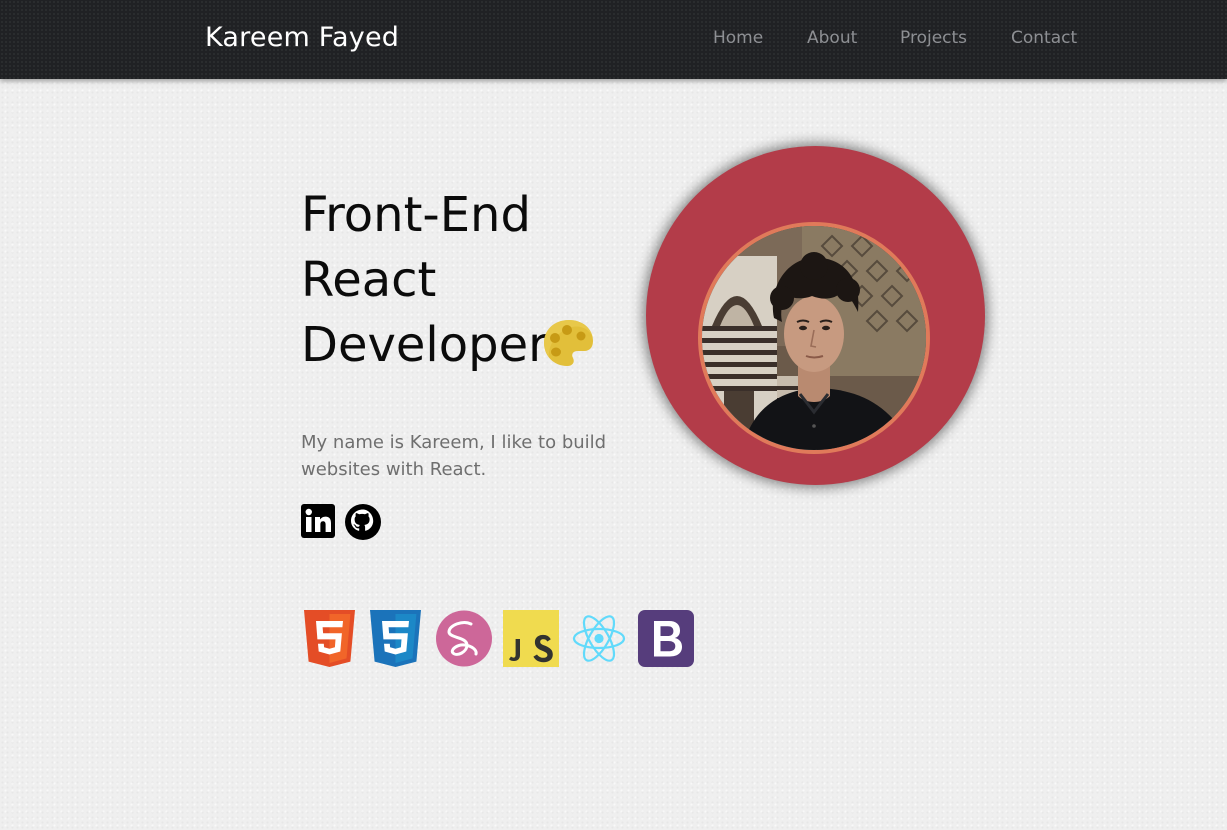  Describe the element at coordinates (599, 638) in the screenshot. I see `react-icon` at that location.